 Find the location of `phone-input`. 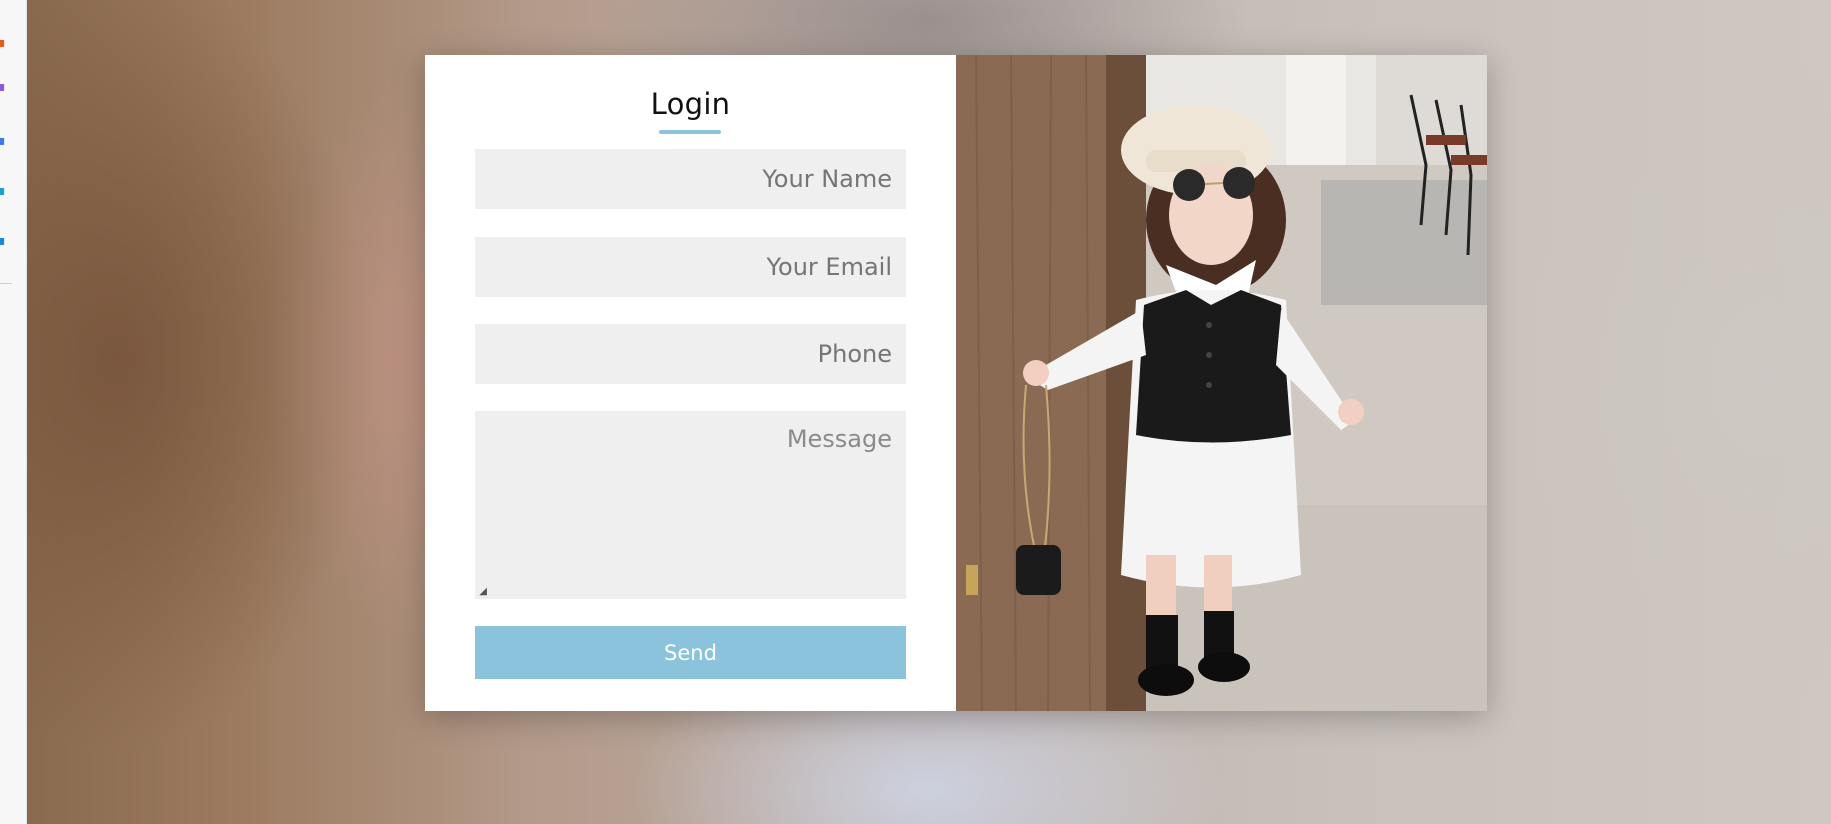

phone-input is located at coordinates (690, 354).